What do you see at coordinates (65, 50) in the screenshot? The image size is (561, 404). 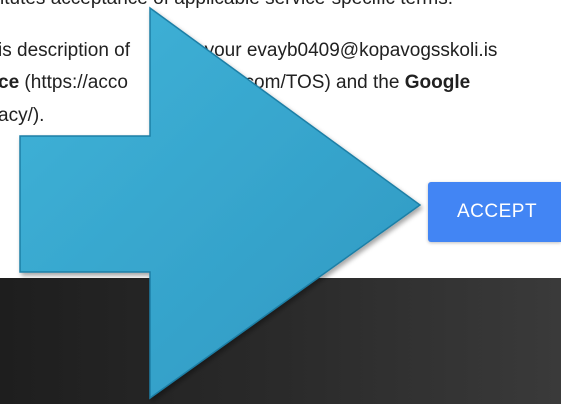 I see `terms-text: is description of` at bounding box center [65, 50].